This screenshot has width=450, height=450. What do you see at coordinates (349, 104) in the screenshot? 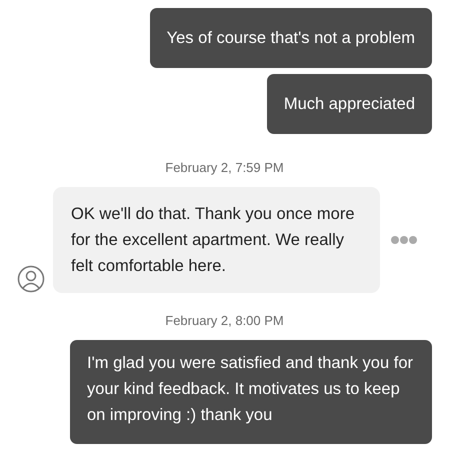
I see `message-bubble: Much appreciated` at bounding box center [349, 104].